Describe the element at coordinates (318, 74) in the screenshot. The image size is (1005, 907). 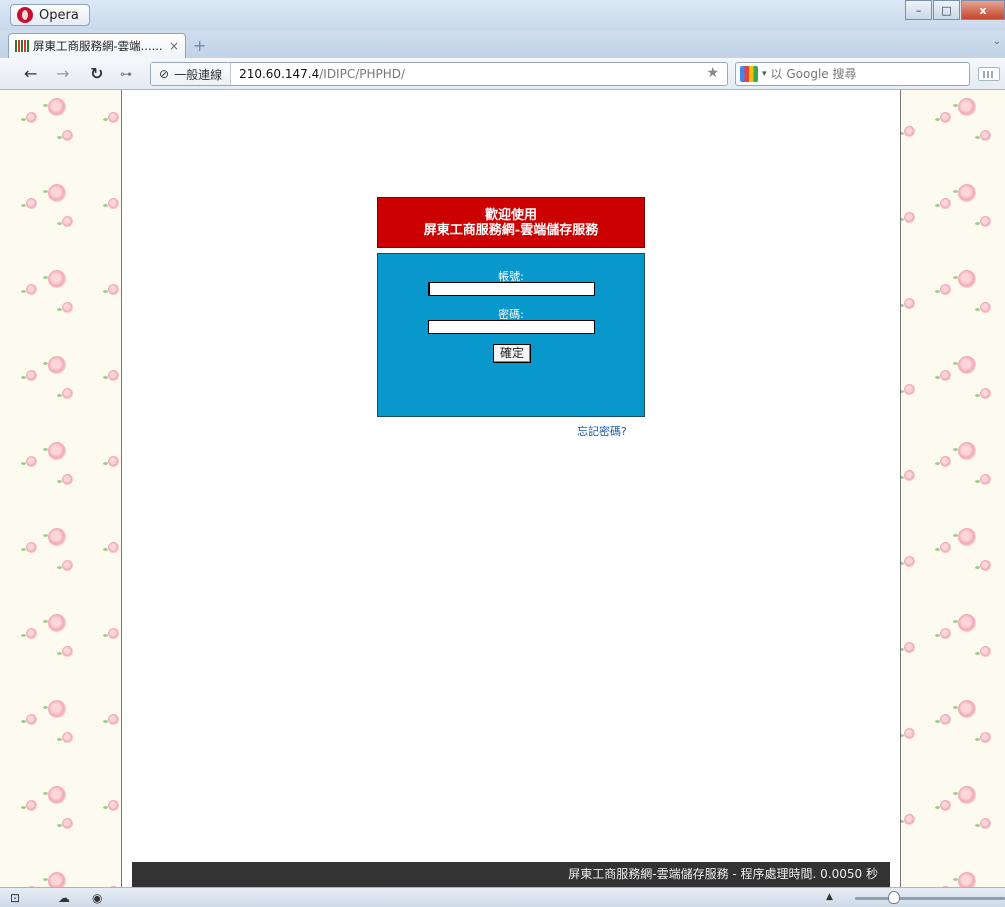
I see `url-text: 210.60.147.4/IDIPC/PHPHD/` at that location.